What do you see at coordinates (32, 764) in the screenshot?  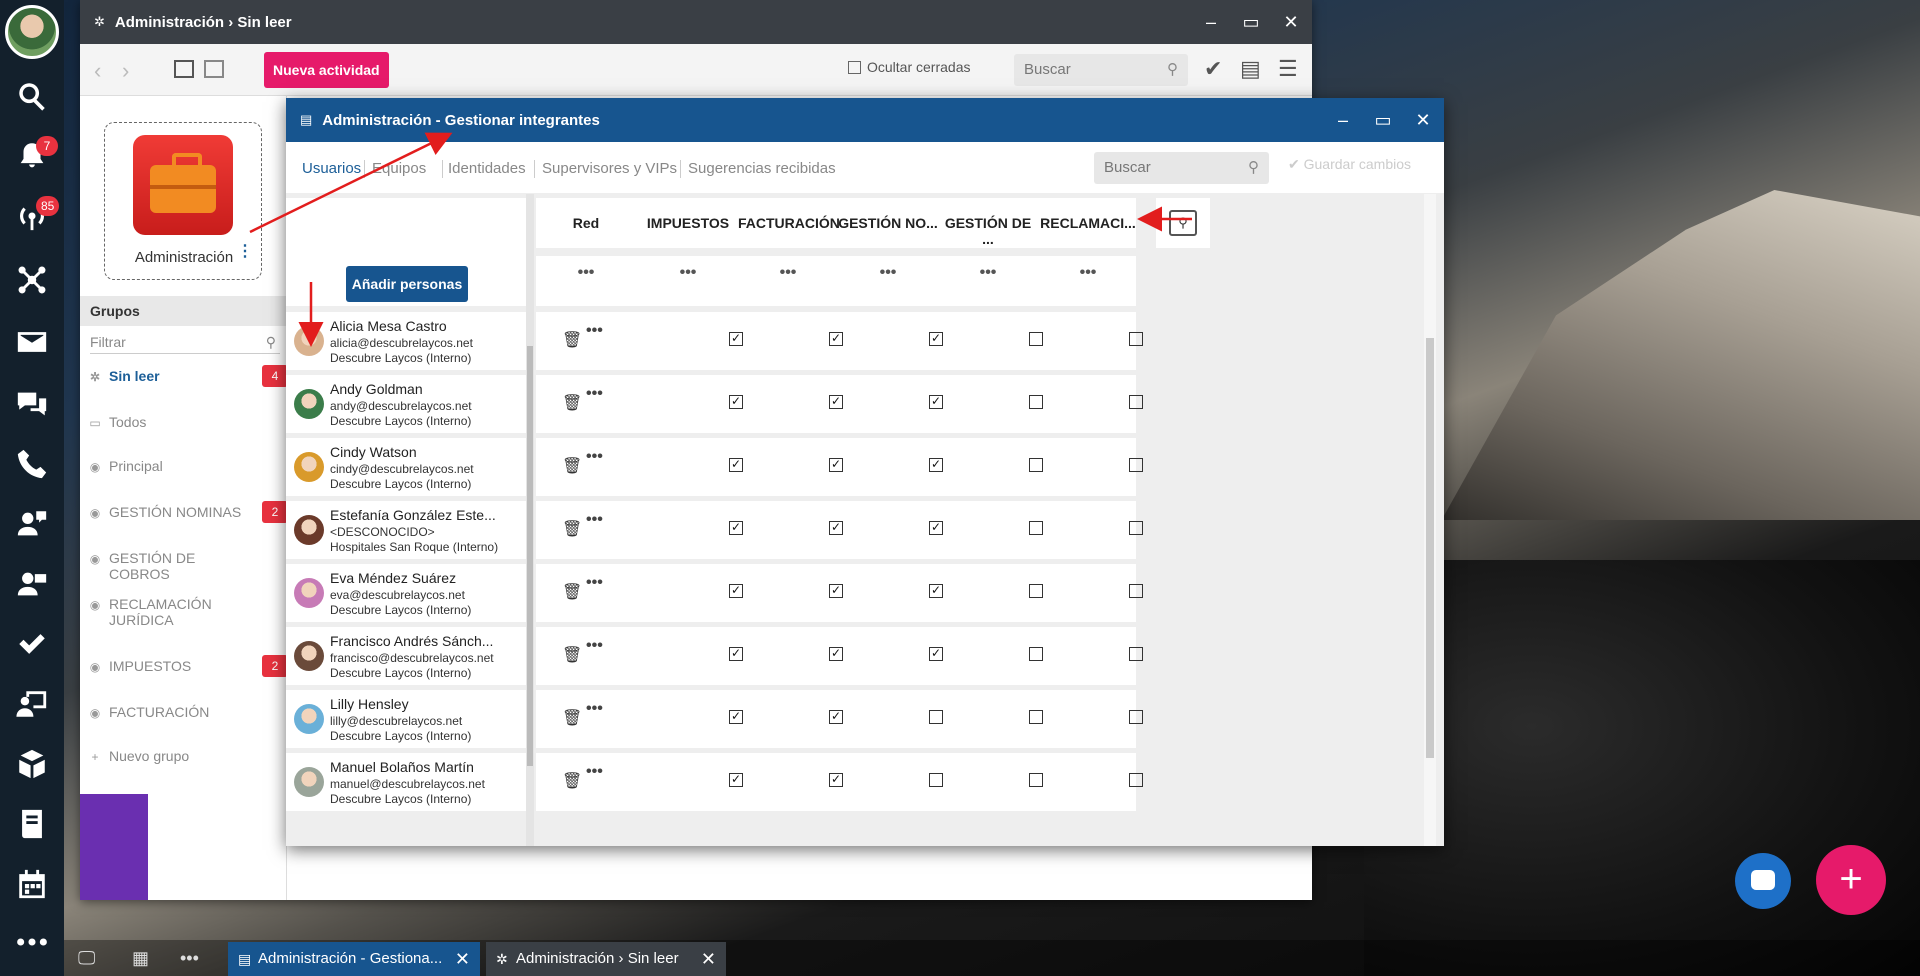 I see `boxes-icon` at bounding box center [32, 764].